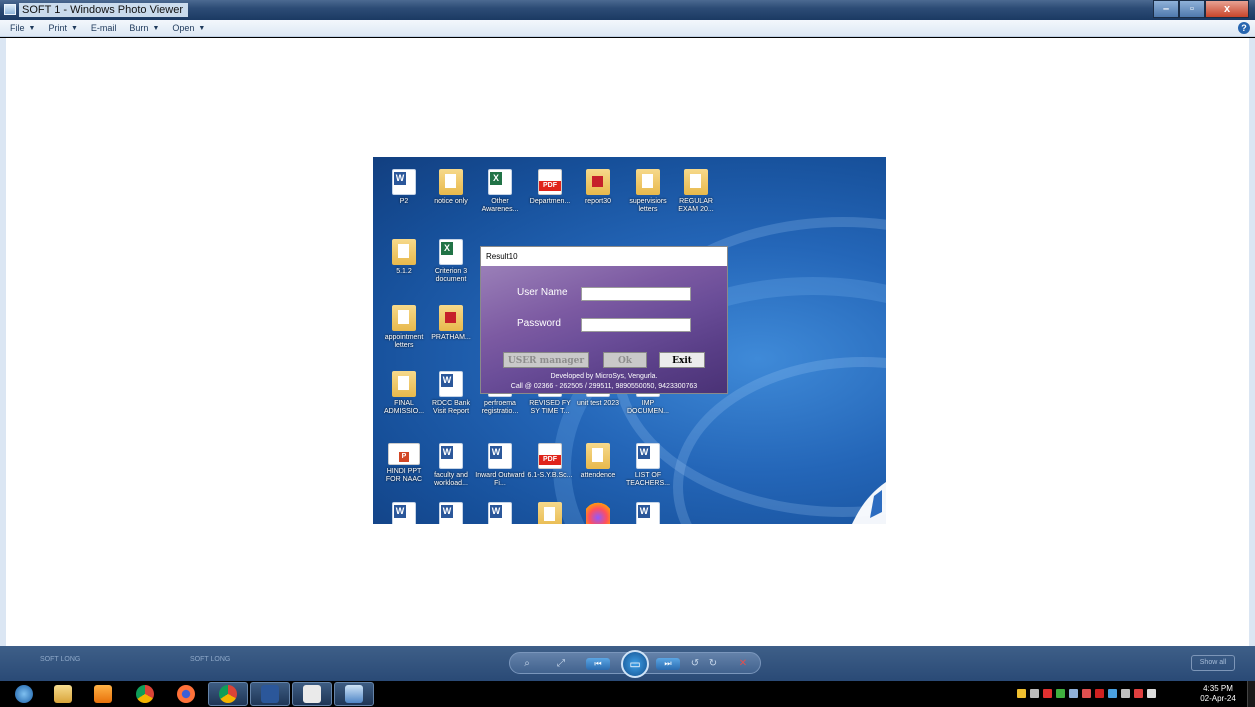 Image resolution: width=1255 pixels, height=707 pixels. Describe the element at coordinates (713, 664) in the screenshot. I see `rotate-right-icon: ↻` at that location.